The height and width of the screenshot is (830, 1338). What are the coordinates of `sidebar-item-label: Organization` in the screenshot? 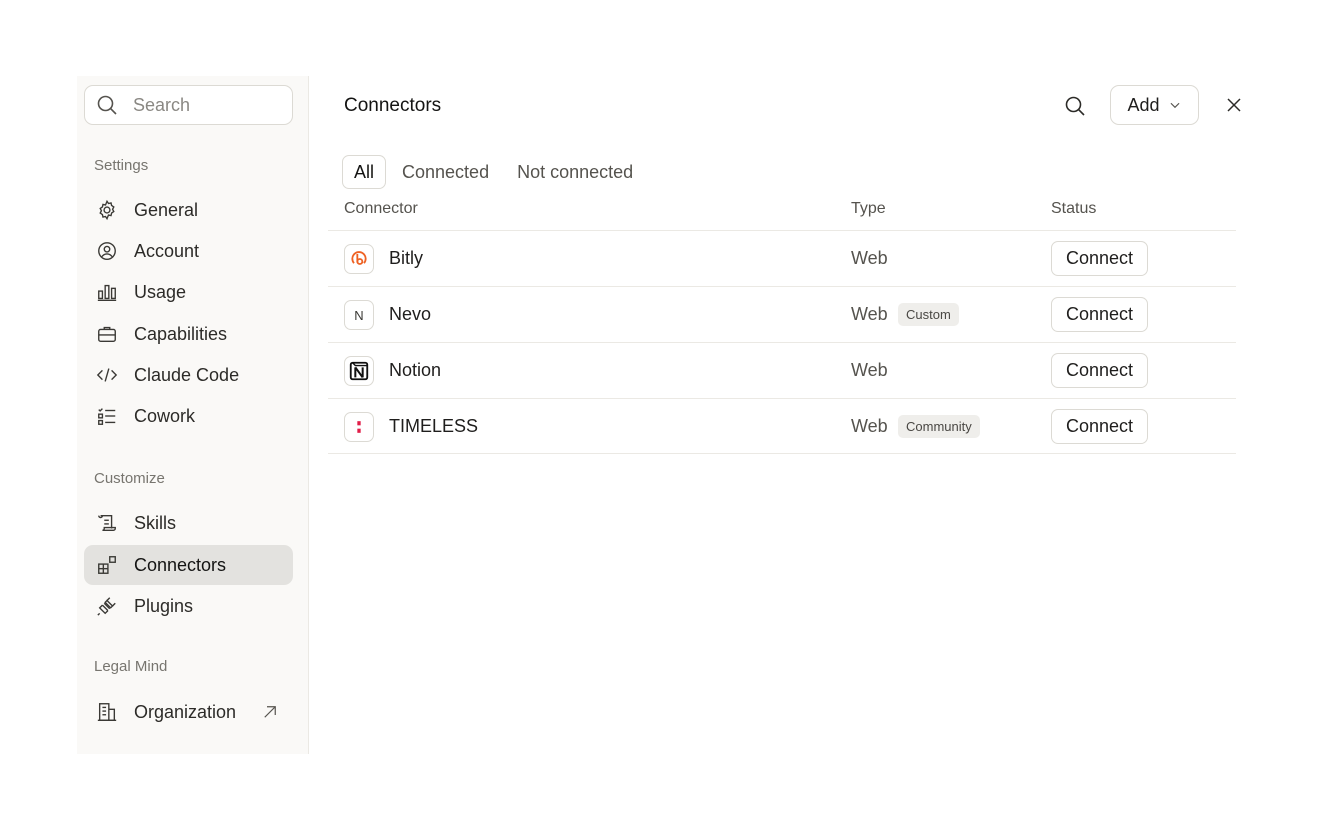 It's located at (185, 711).